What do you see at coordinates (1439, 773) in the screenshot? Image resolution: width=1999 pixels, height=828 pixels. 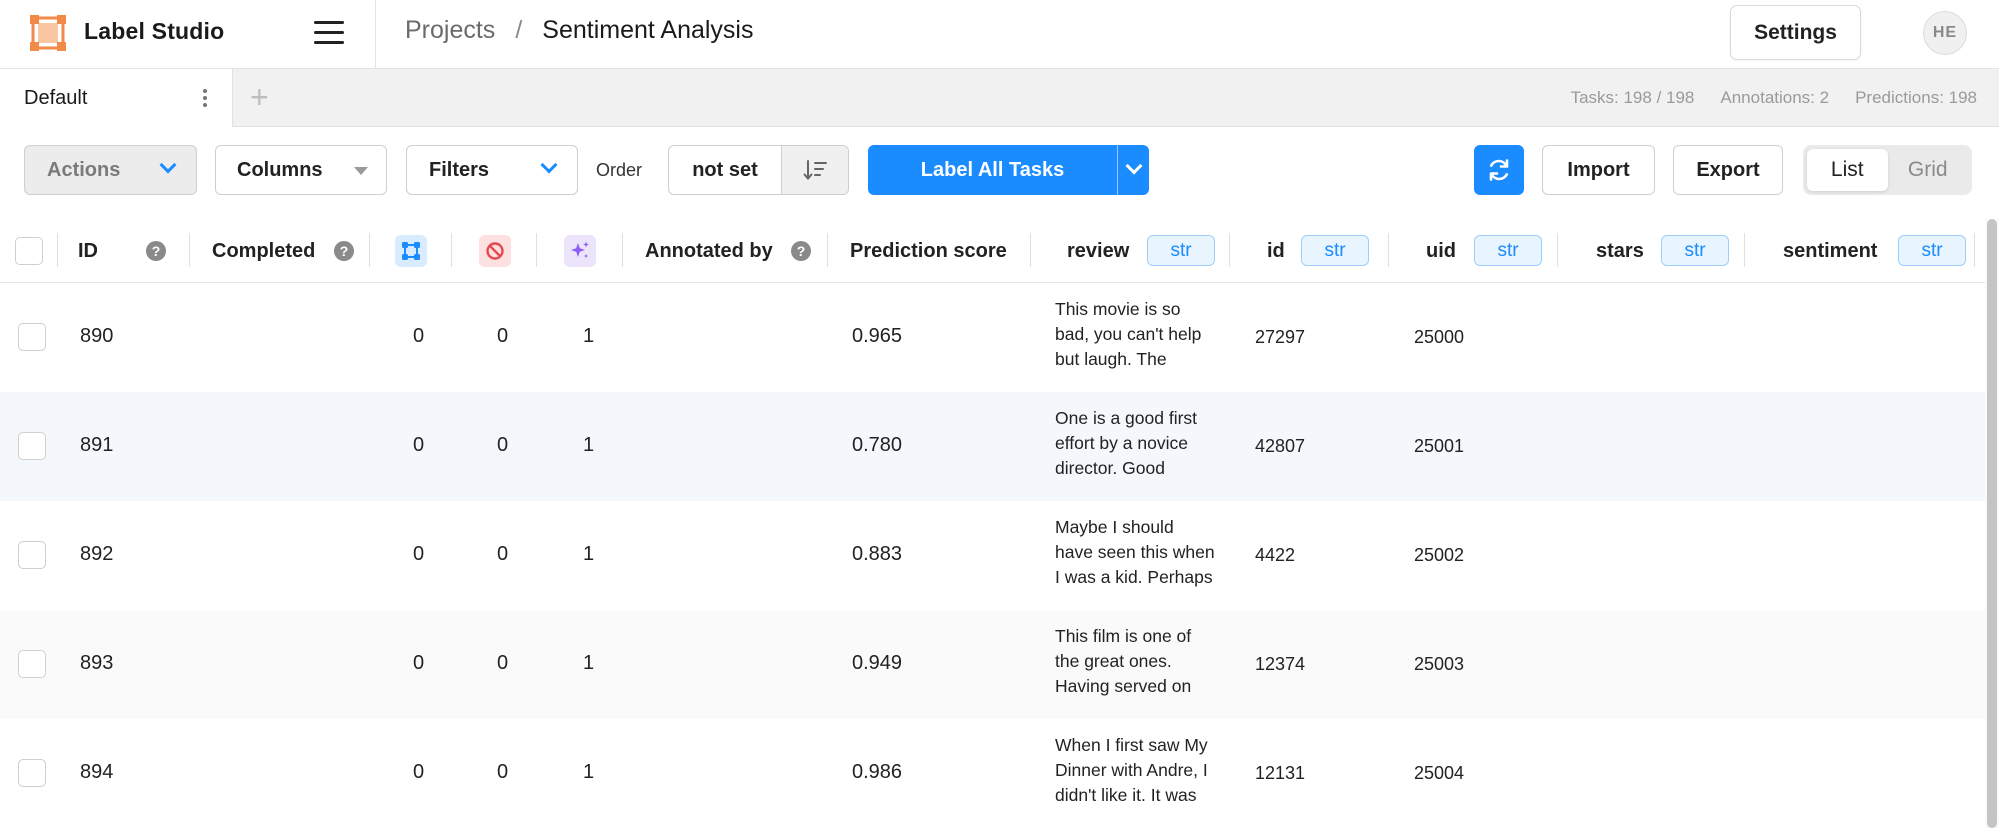 I see `cell-uid: 25004` at bounding box center [1439, 773].